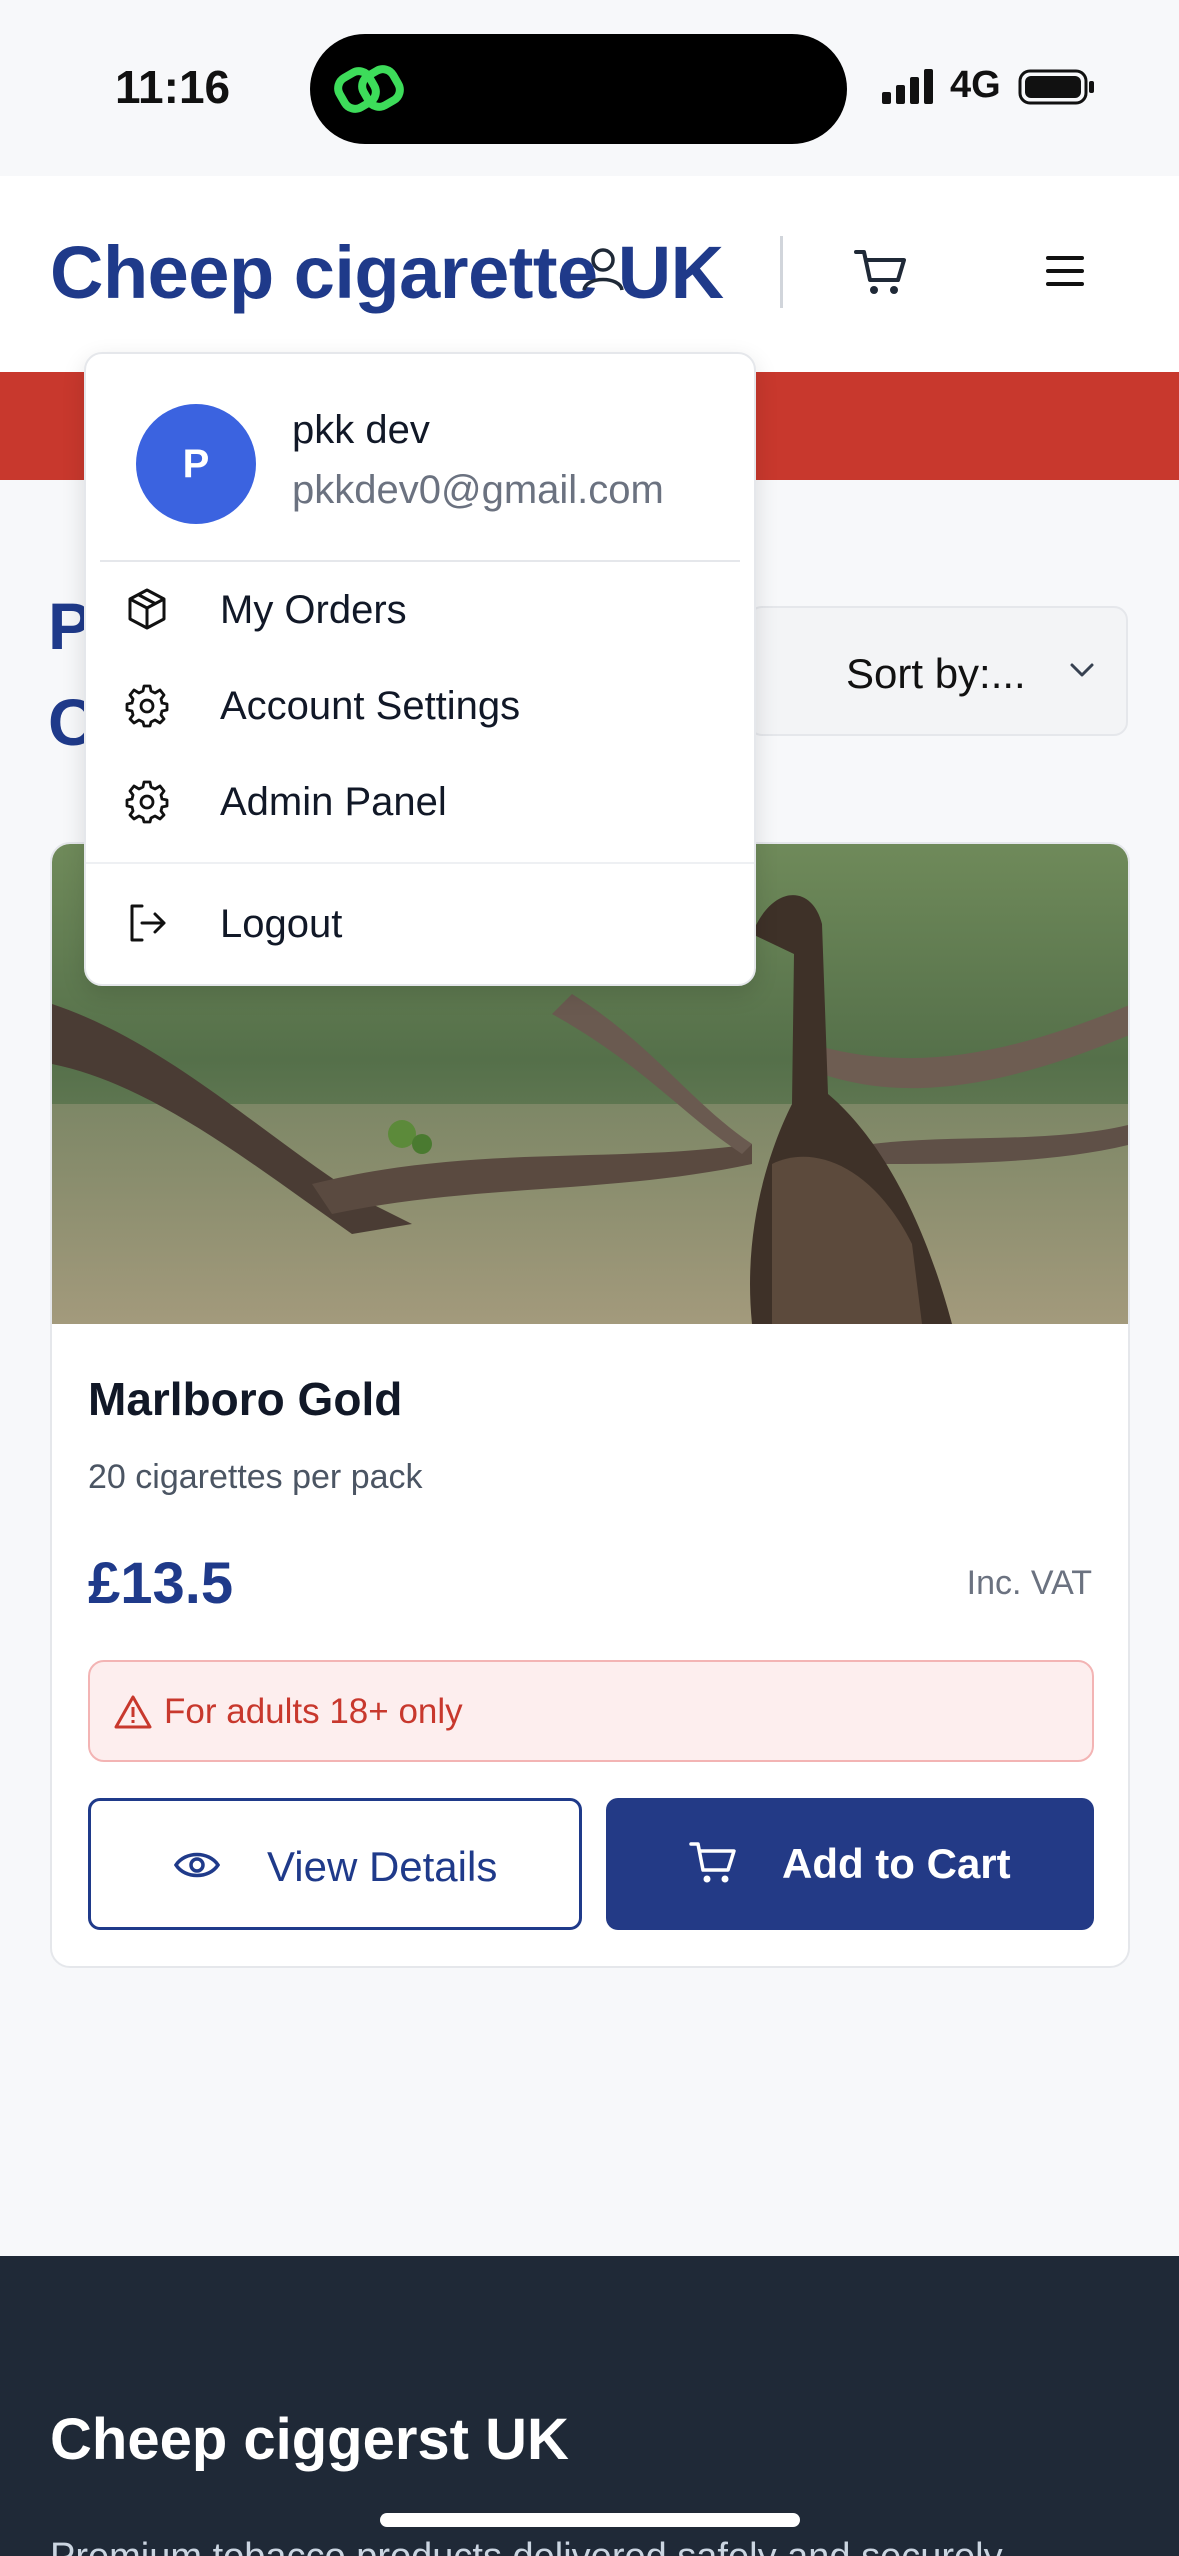 Image resolution: width=1179 pixels, height=2556 pixels. I want to click on view-details-button: View Details, so click(335, 1864).